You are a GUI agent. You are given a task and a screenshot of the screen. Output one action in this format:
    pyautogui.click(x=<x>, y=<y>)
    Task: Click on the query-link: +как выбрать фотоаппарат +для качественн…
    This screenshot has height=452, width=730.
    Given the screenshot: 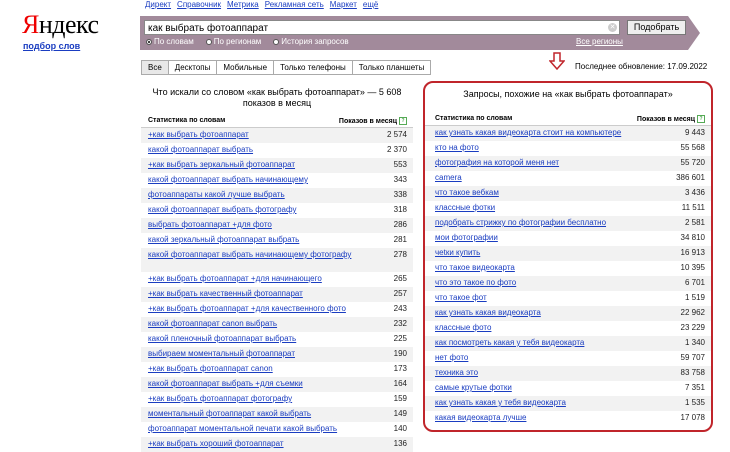 What is the action you would take?
    pyautogui.click(x=247, y=308)
    